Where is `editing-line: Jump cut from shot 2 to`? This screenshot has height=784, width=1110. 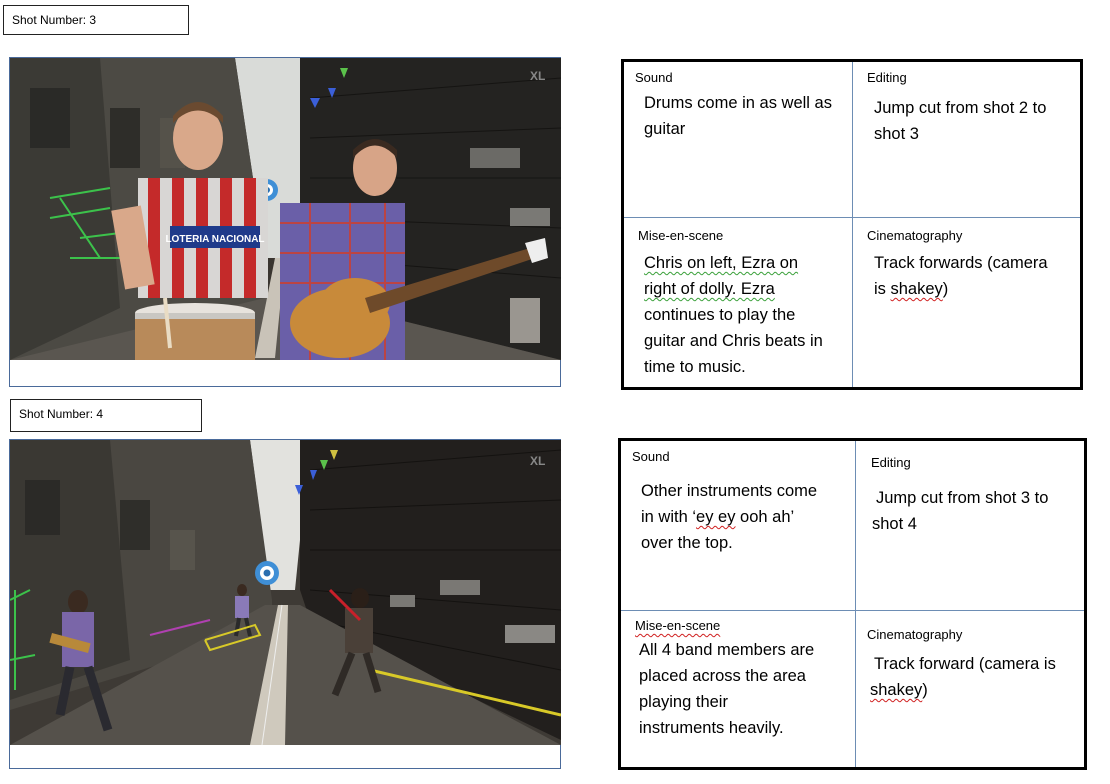 editing-line: Jump cut from shot 2 to is located at coordinates (960, 108).